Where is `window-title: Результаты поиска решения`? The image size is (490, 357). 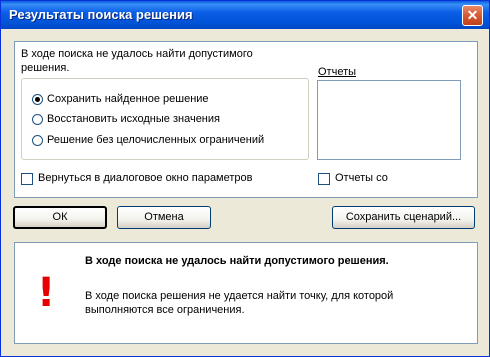
window-title: Результаты поиска решения is located at coordinates (101, 14).